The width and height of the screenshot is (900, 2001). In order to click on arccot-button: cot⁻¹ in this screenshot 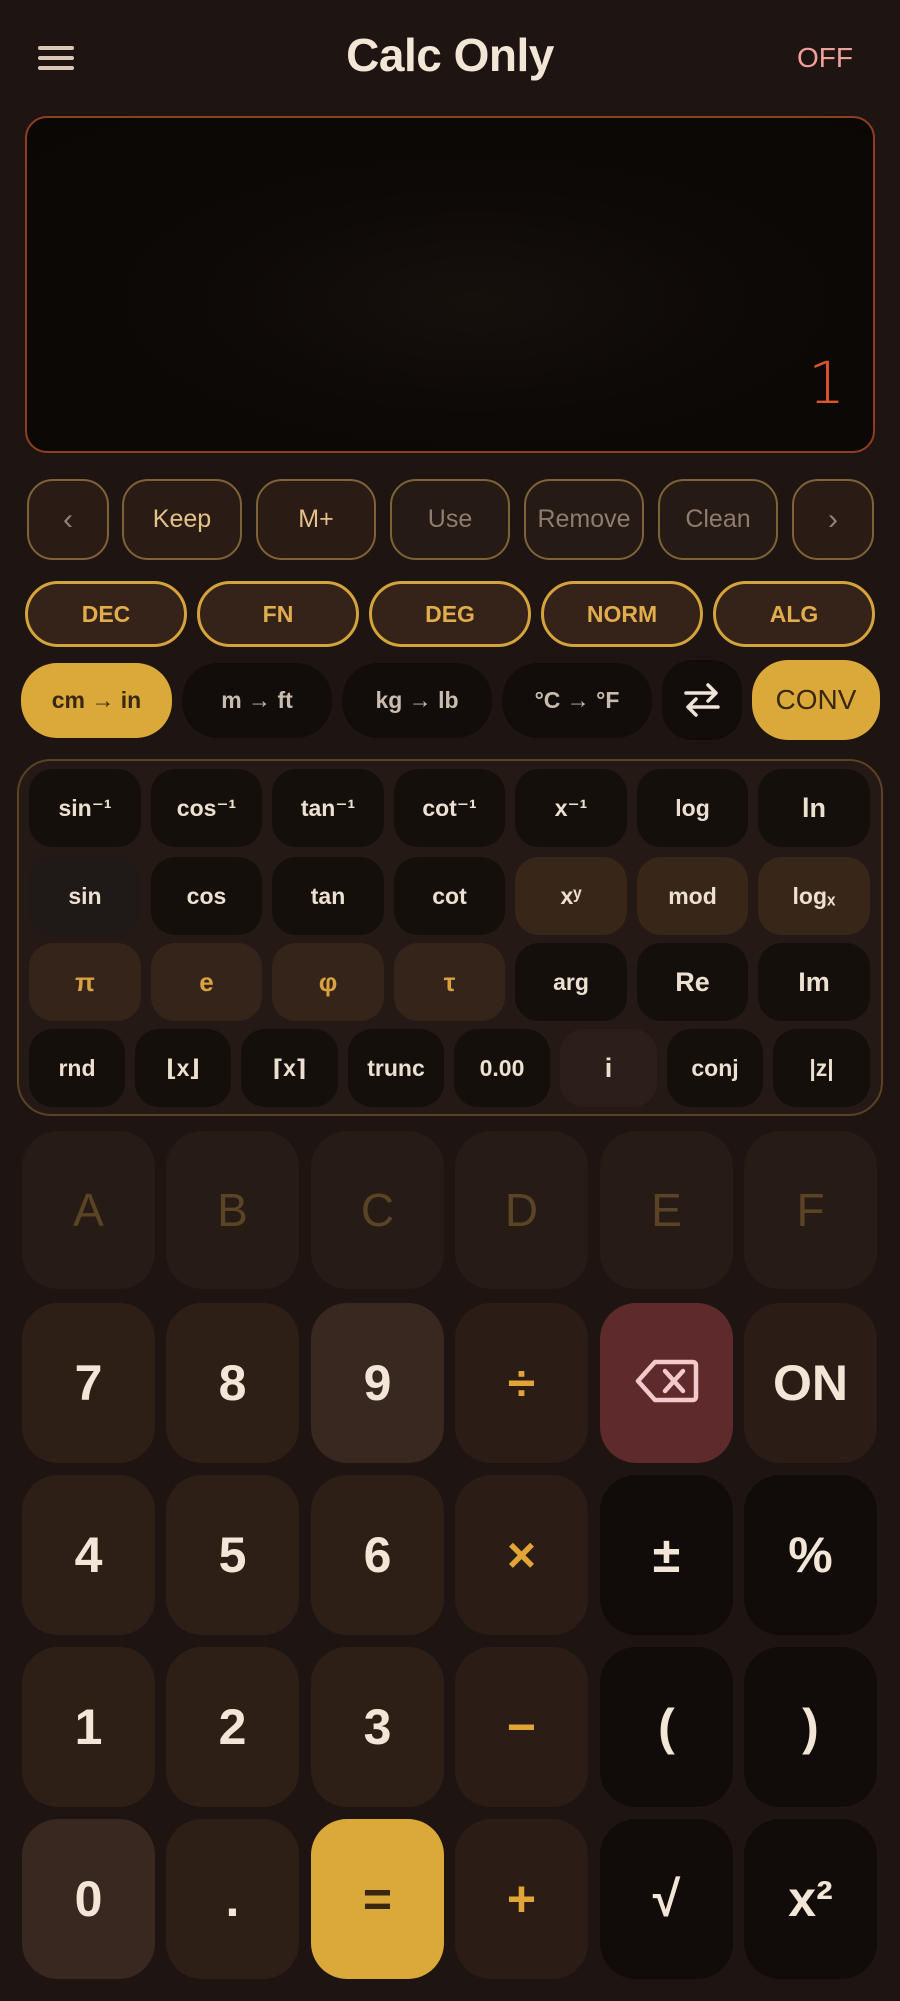, I will do `click(449, 808)`.